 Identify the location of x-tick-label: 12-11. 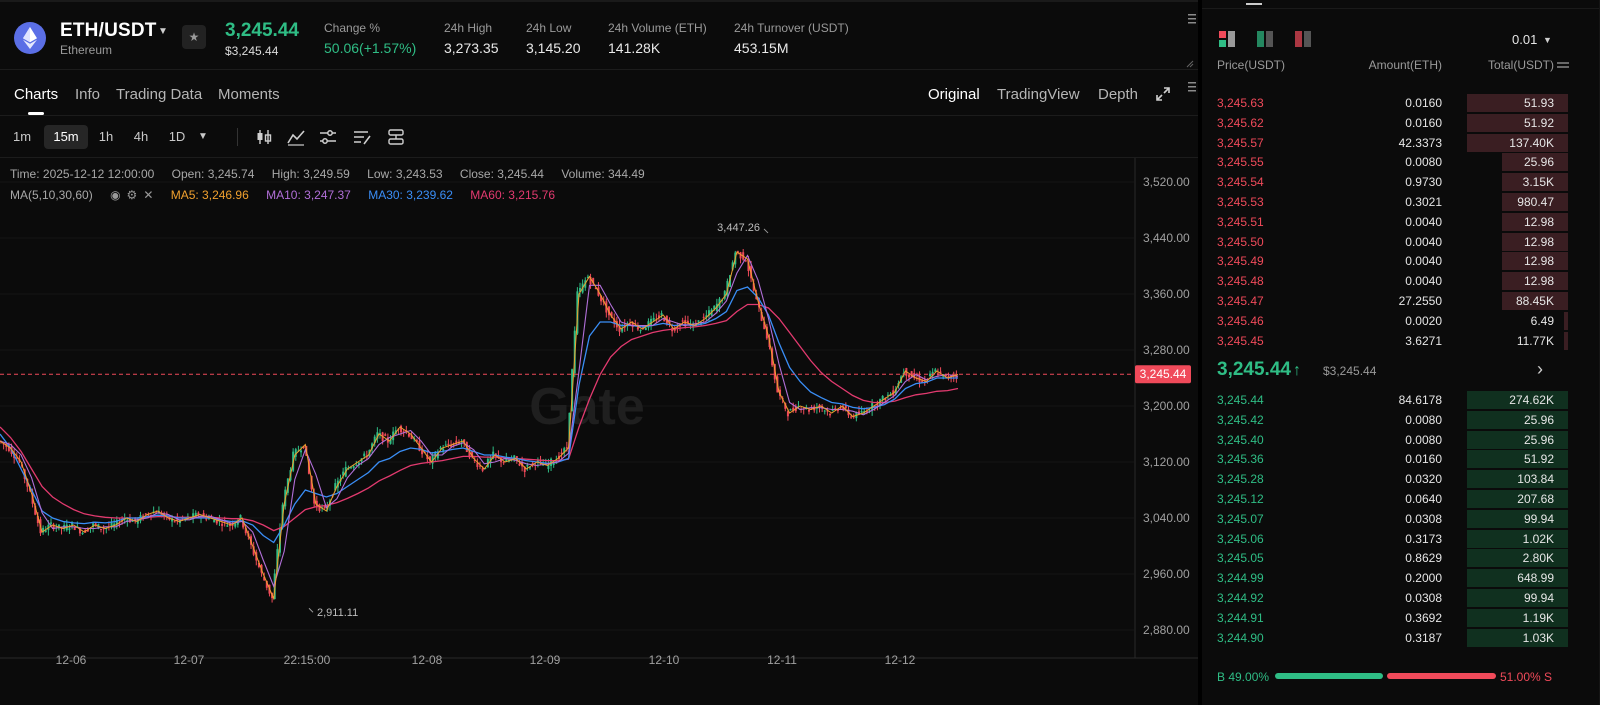
(782, 660).